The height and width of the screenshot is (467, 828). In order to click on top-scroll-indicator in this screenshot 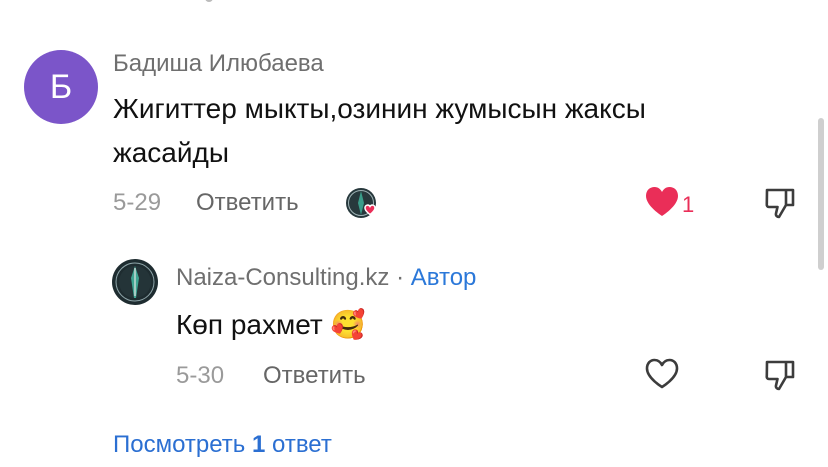, I will do `click(209, 1)`.